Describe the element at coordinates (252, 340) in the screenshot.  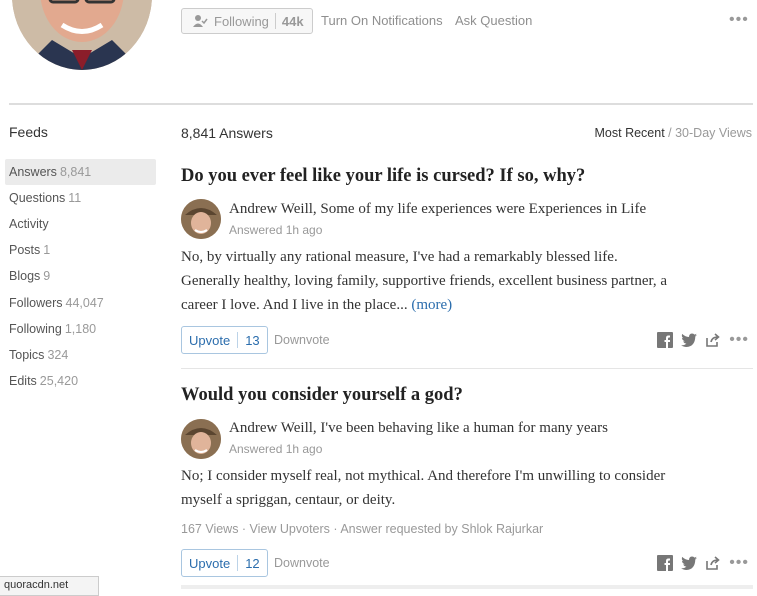
I see `upvote-count: 13` at that location.